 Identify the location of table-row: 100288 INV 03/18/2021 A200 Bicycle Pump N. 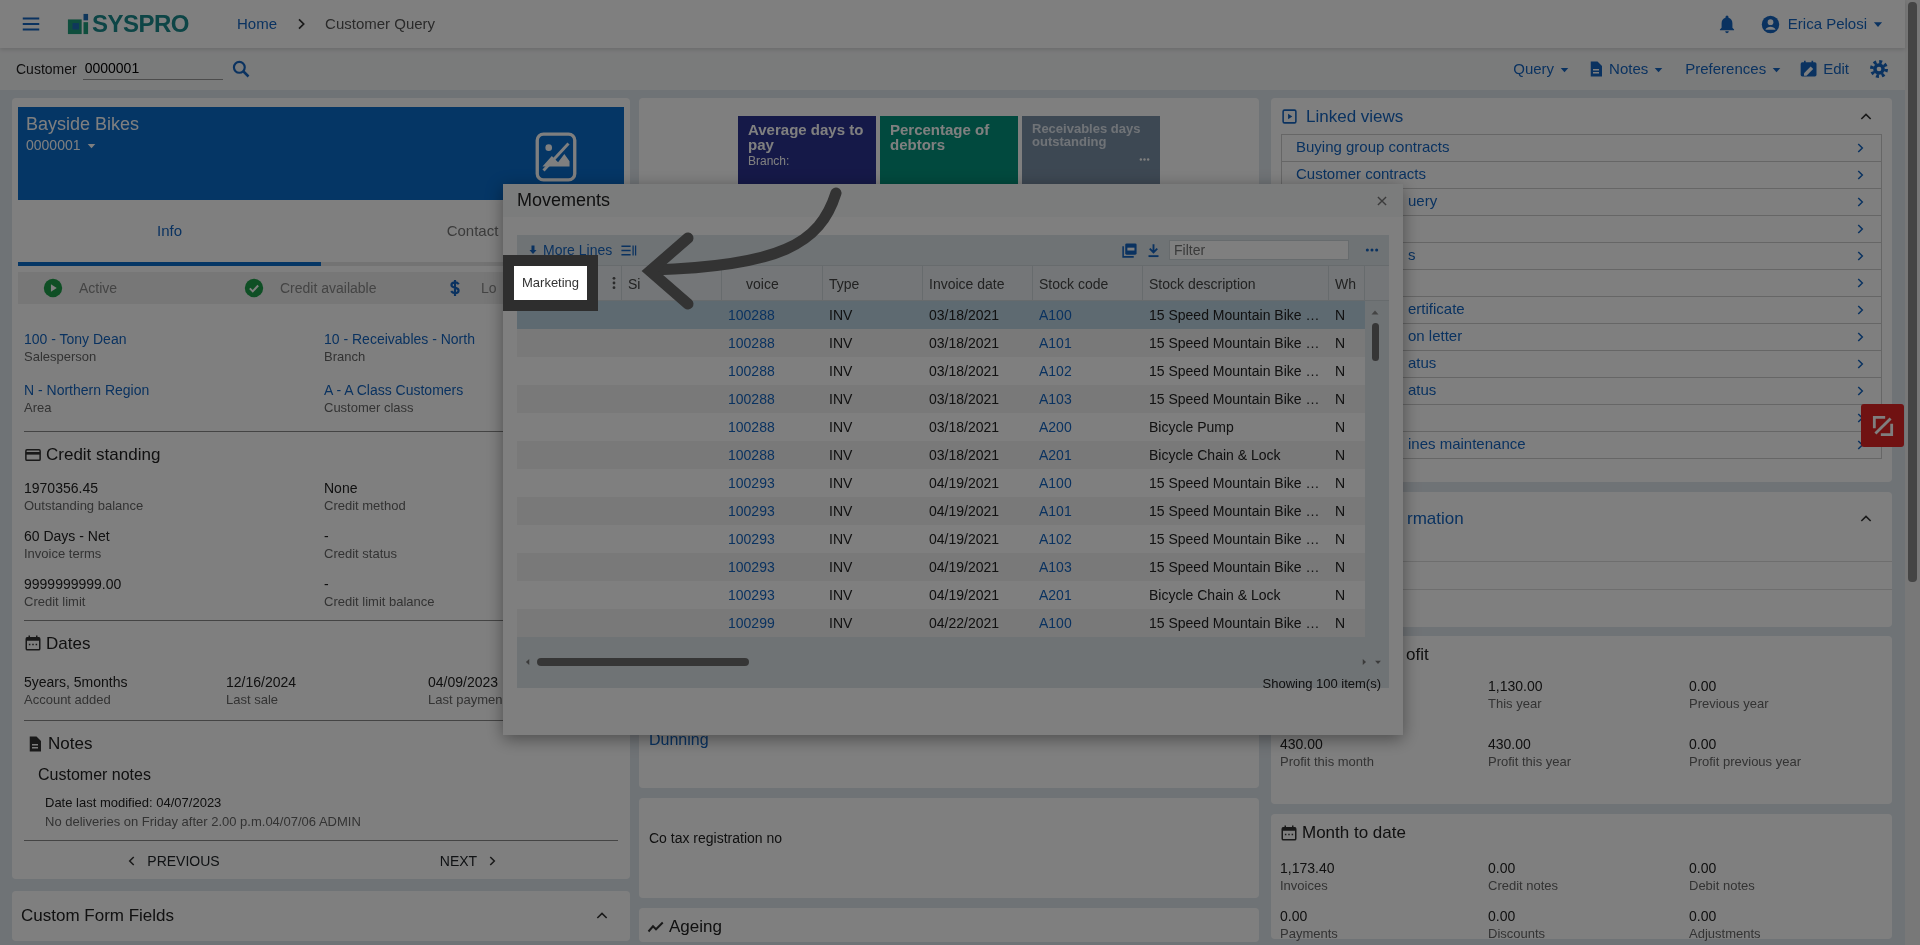
(941, 427).